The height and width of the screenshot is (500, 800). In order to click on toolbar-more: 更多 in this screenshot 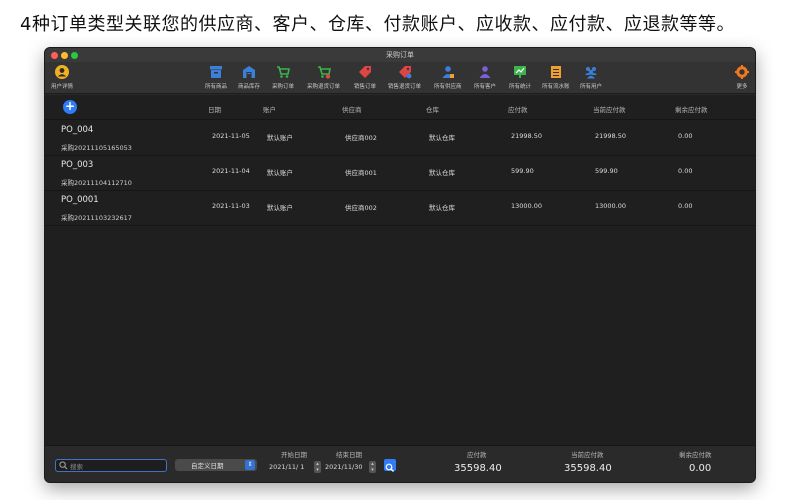, I will do `click(742, 77)`.